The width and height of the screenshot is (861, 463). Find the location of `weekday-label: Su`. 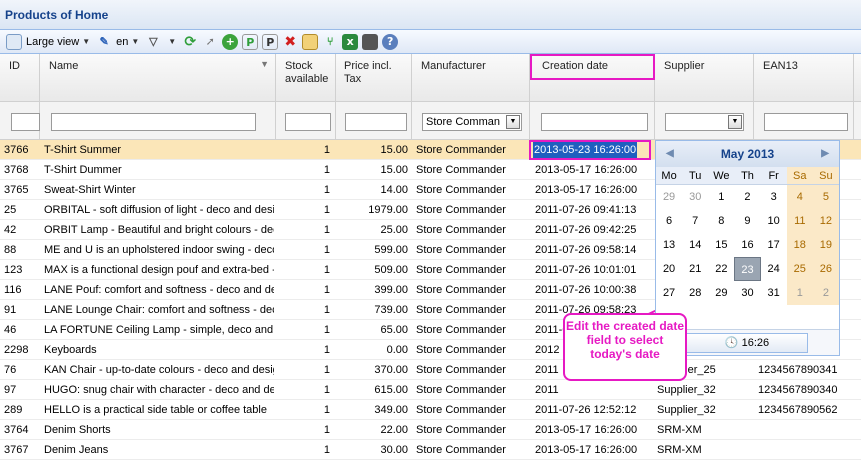

weekday-label: Su is located at coordinates (825, 175).